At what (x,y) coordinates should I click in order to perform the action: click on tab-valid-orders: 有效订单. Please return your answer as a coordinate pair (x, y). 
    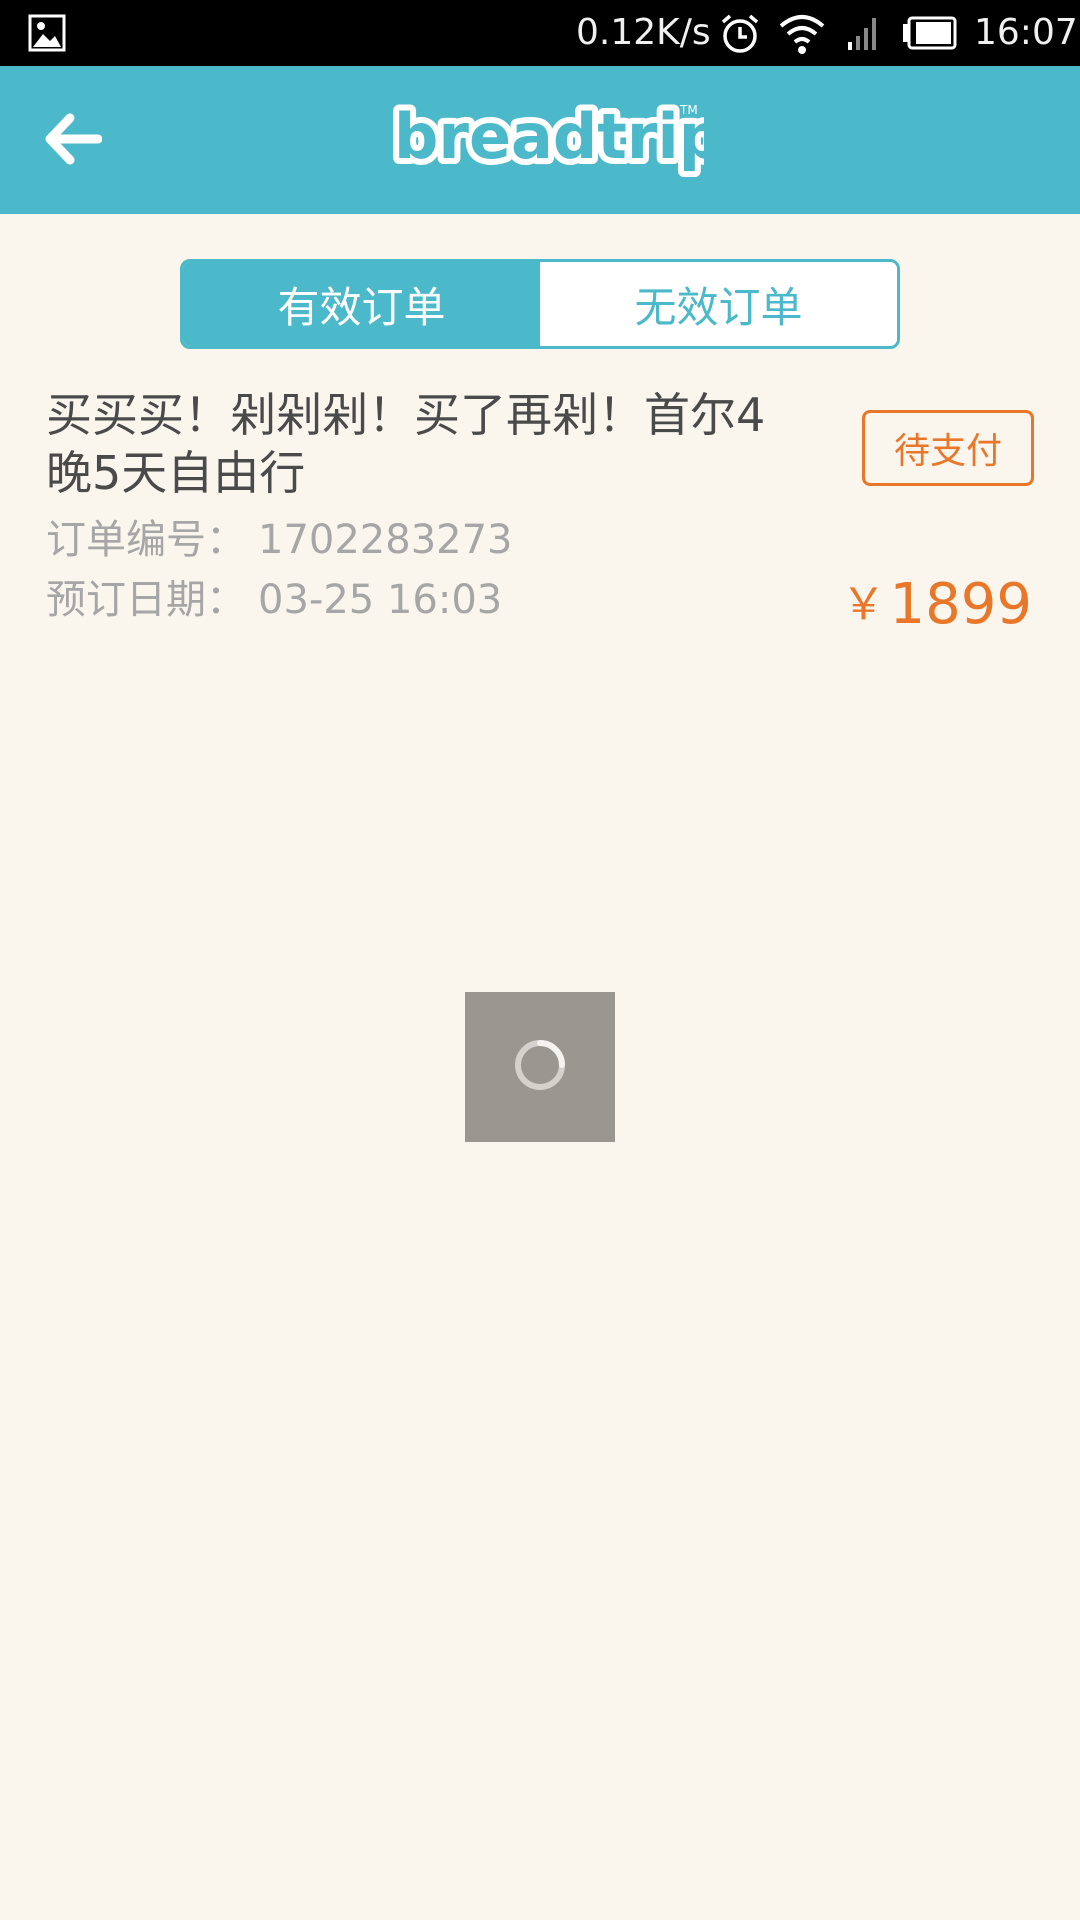
    Looking at the image, I should click on (361, 304).